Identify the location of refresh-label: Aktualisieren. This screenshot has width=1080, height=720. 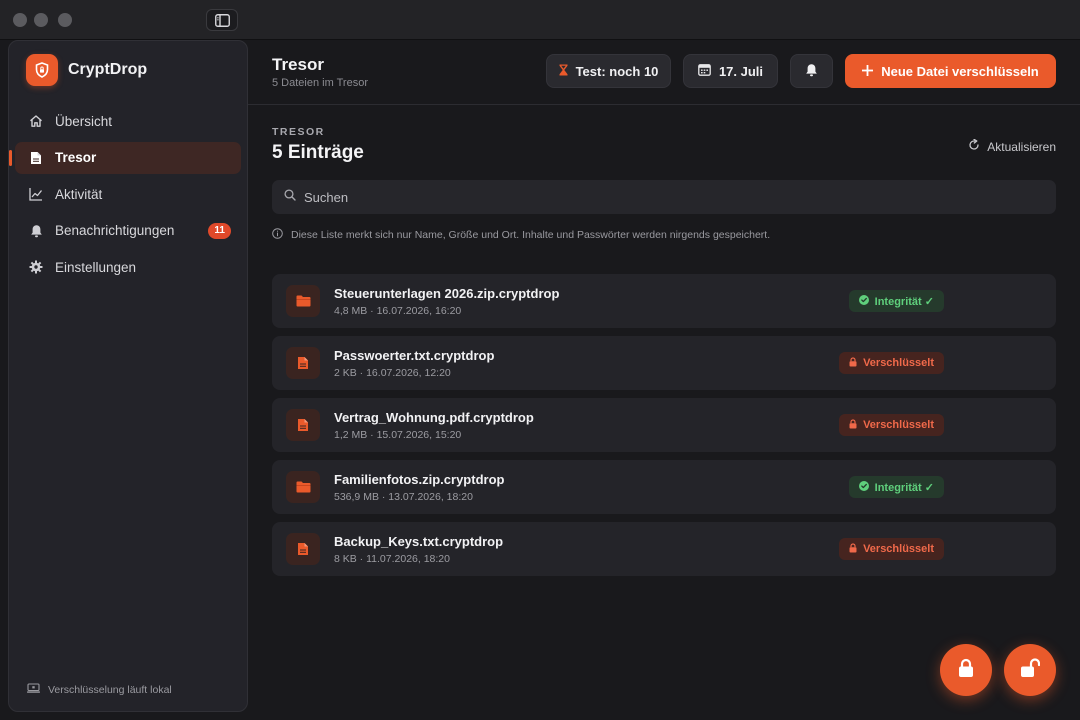
(1021, 146).